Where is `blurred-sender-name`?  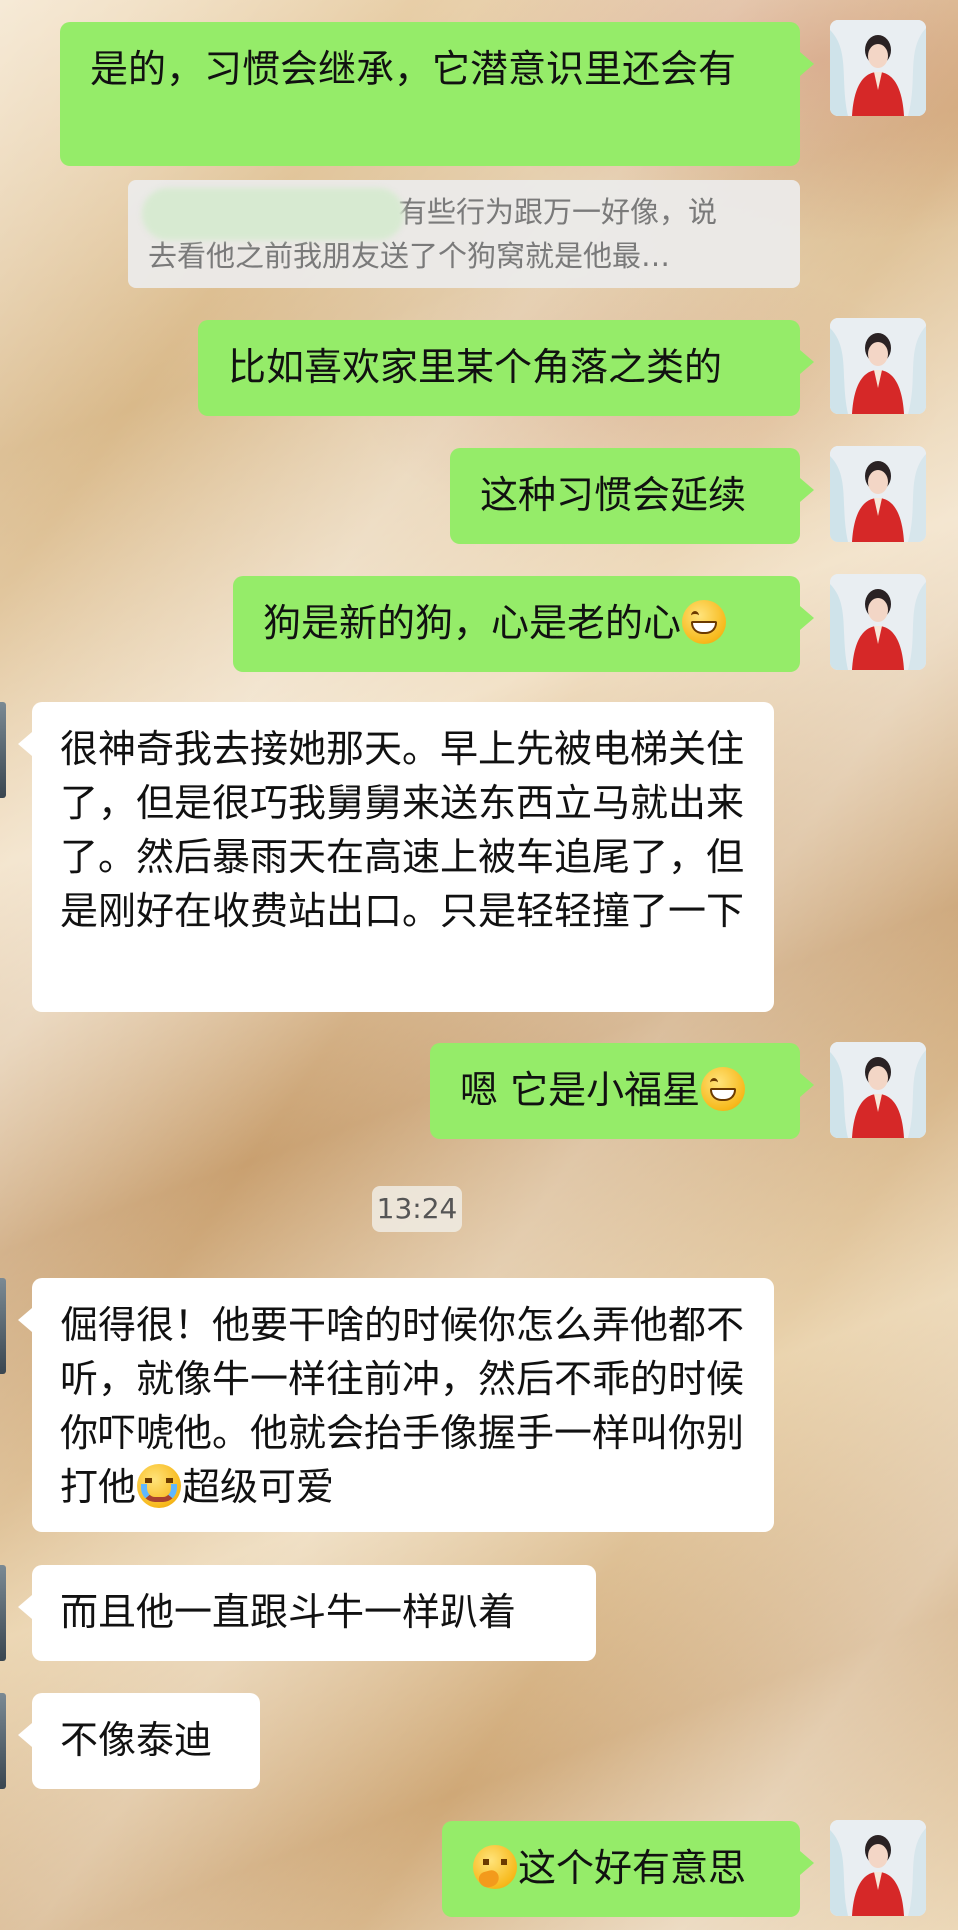
blurred-sender-name is located at coordinates (273, 214).